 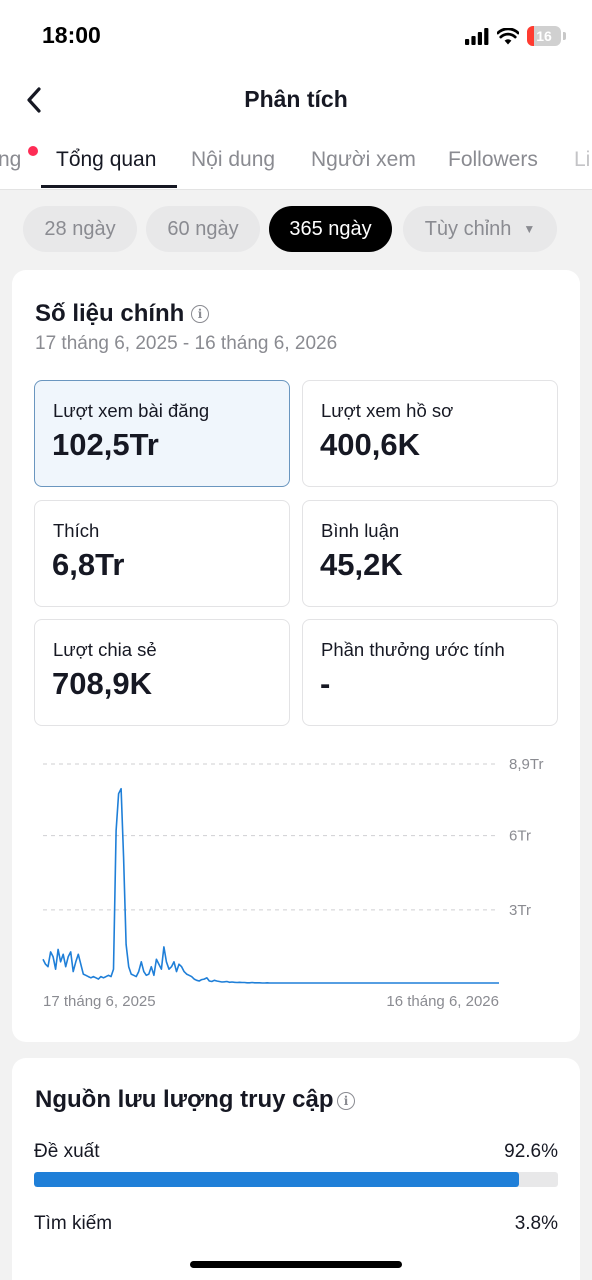 I want to click on key-metrics-title: Số liệu chính, so click(x=110, y=313).